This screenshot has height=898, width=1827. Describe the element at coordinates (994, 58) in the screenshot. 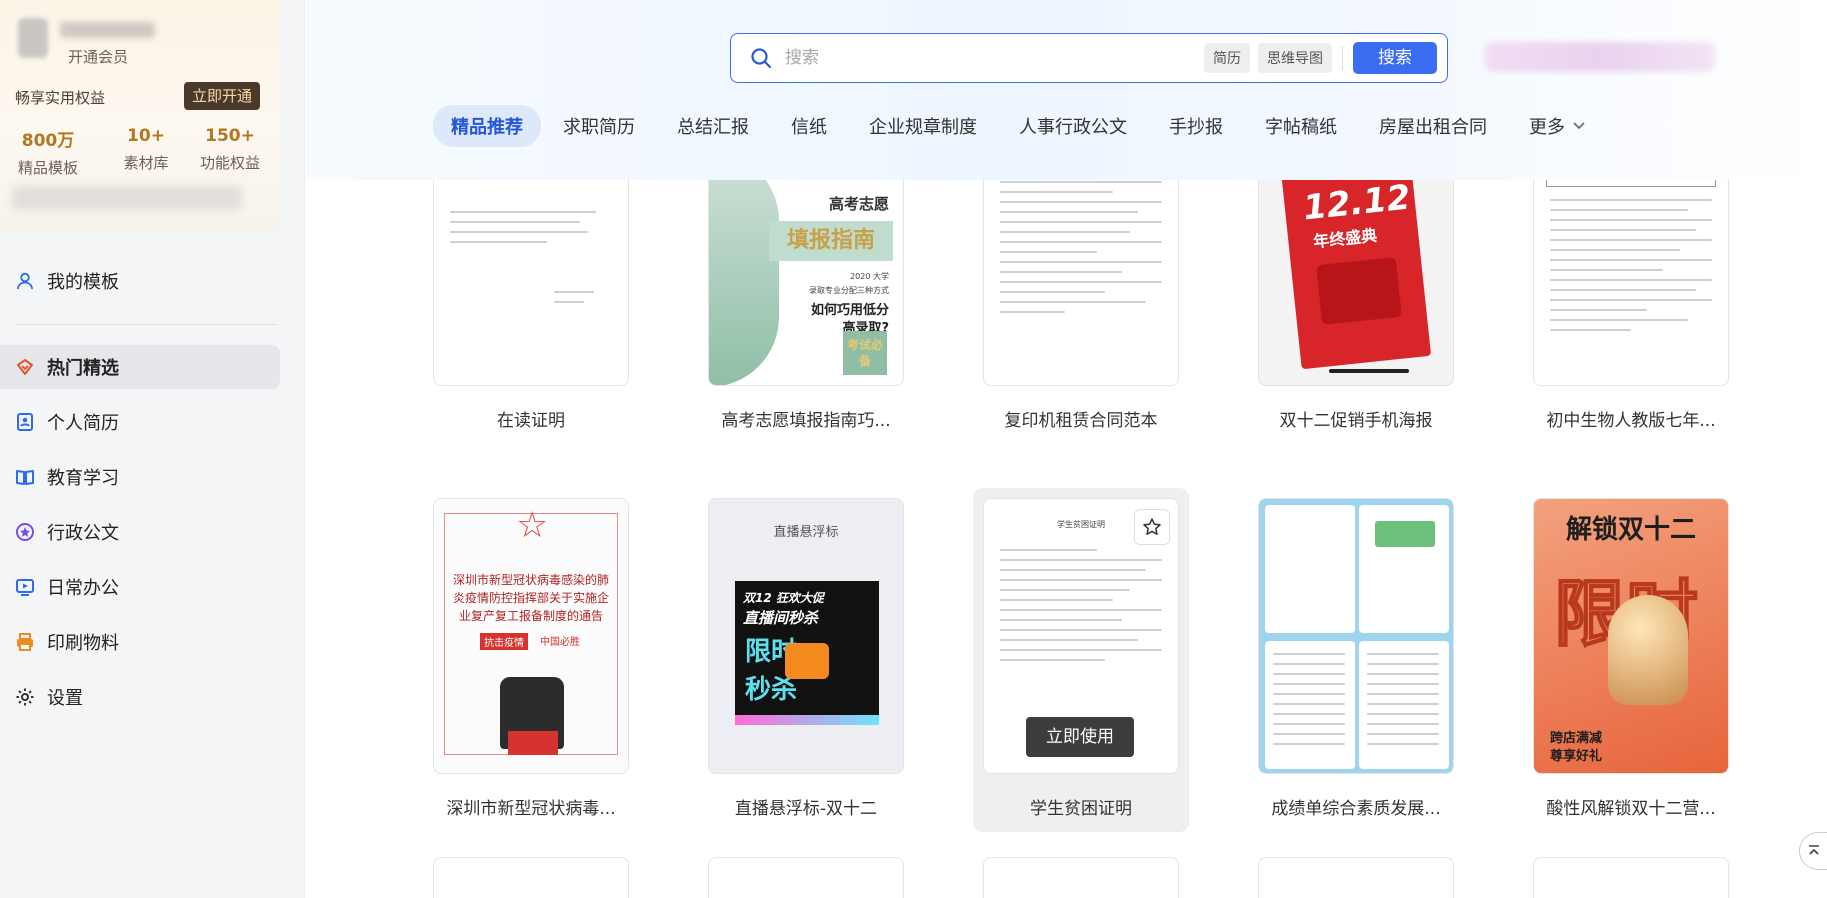

I see `search-input` at that location.